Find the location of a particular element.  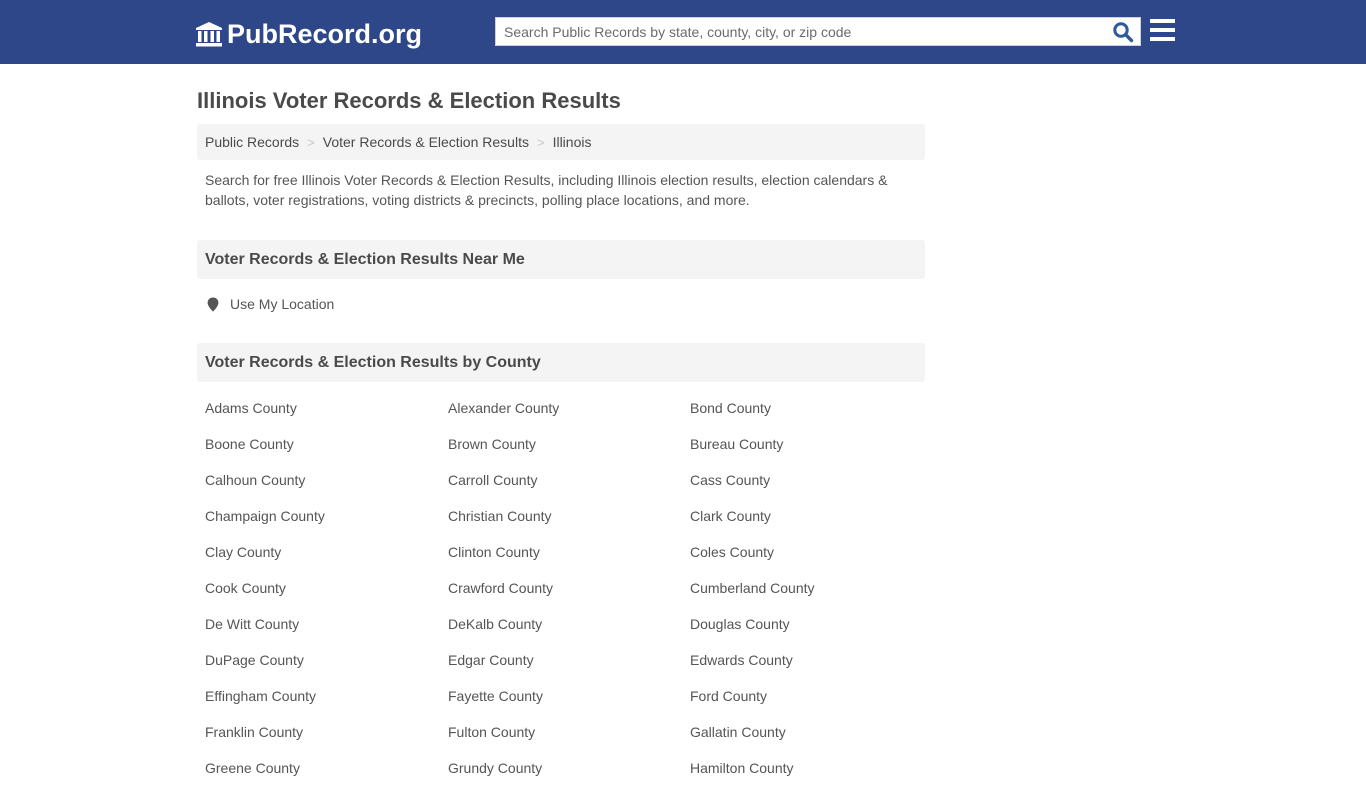

county-link: Clinton County is located at coordinates (569, 560).